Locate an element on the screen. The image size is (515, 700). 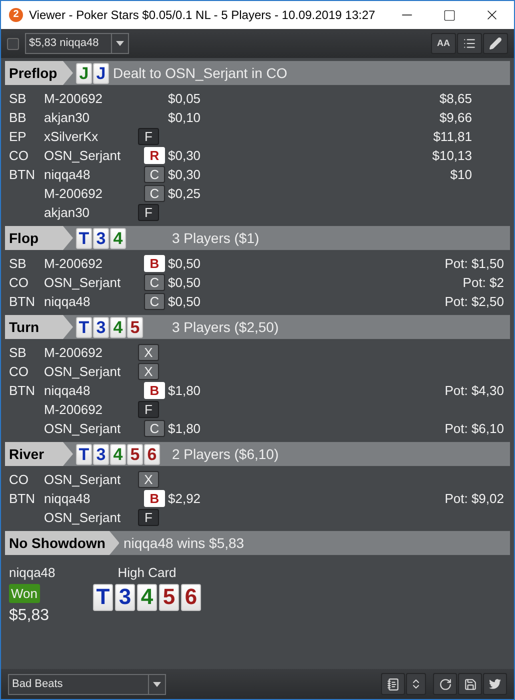
share-button is located at coordinates (495, 684).